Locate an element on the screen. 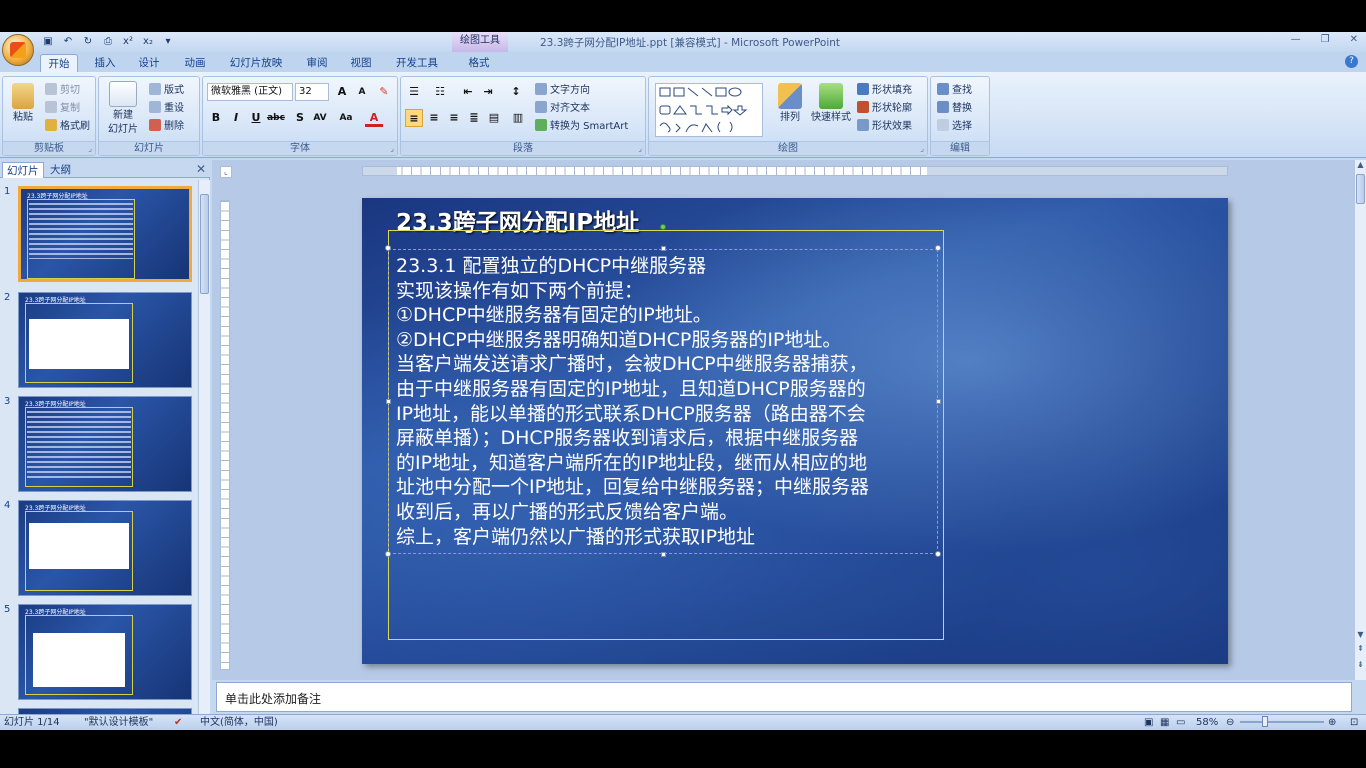  slide-thumbnail-4: 23.3跨子网分配IP地址 is located at coordinates (105, 548).